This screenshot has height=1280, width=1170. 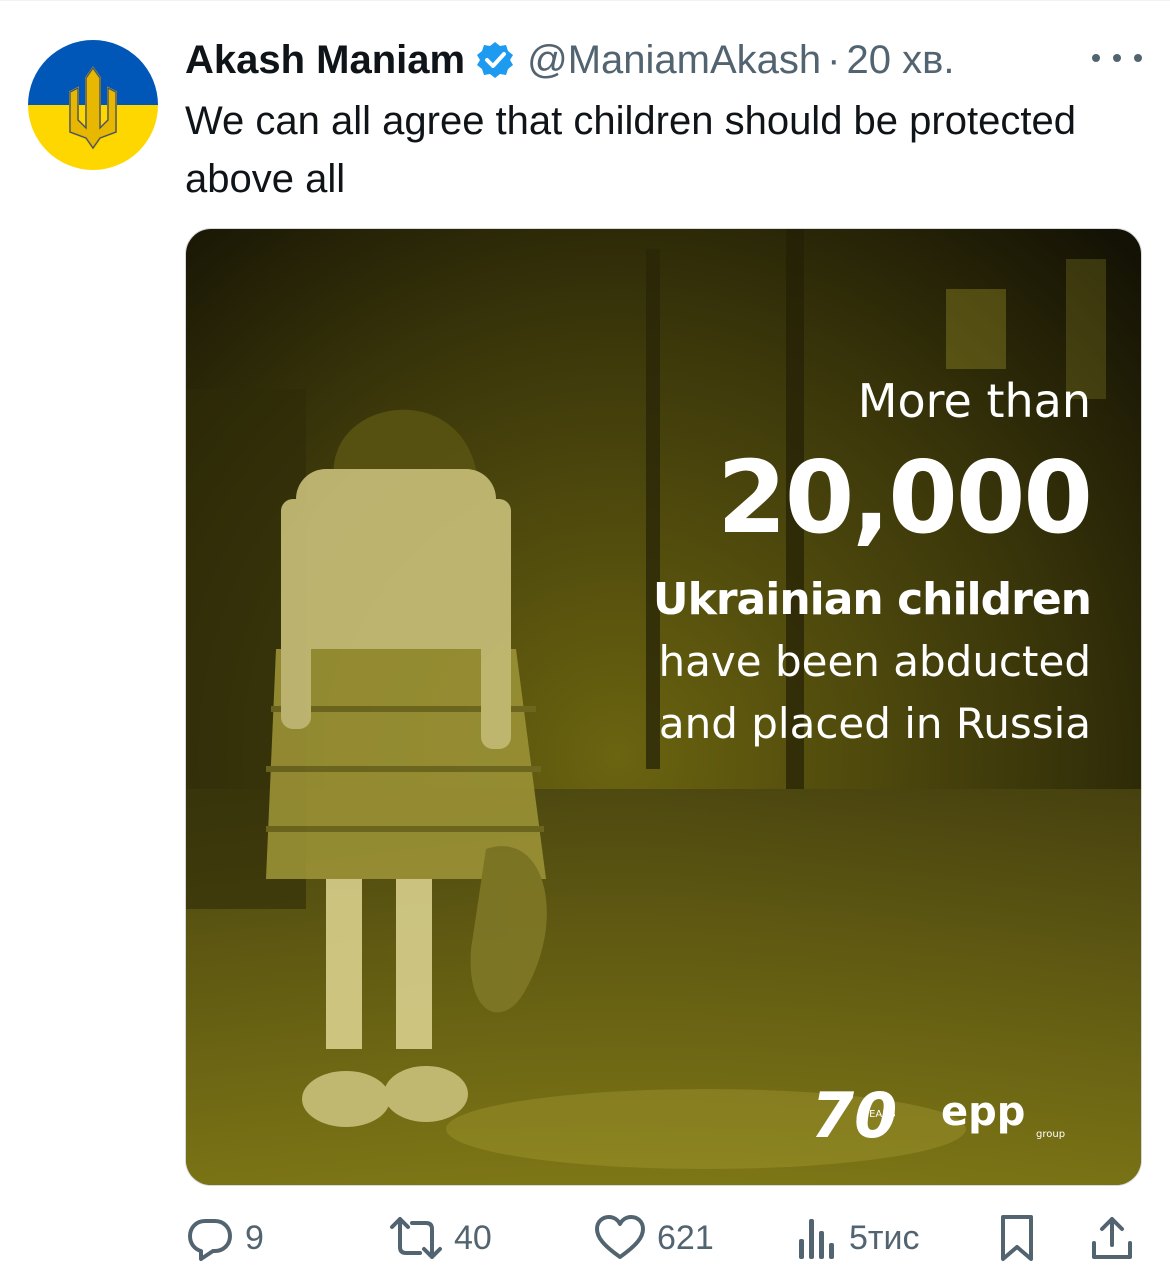 I want to click on ukraine-trident-icon, so click(x=93, y=105).